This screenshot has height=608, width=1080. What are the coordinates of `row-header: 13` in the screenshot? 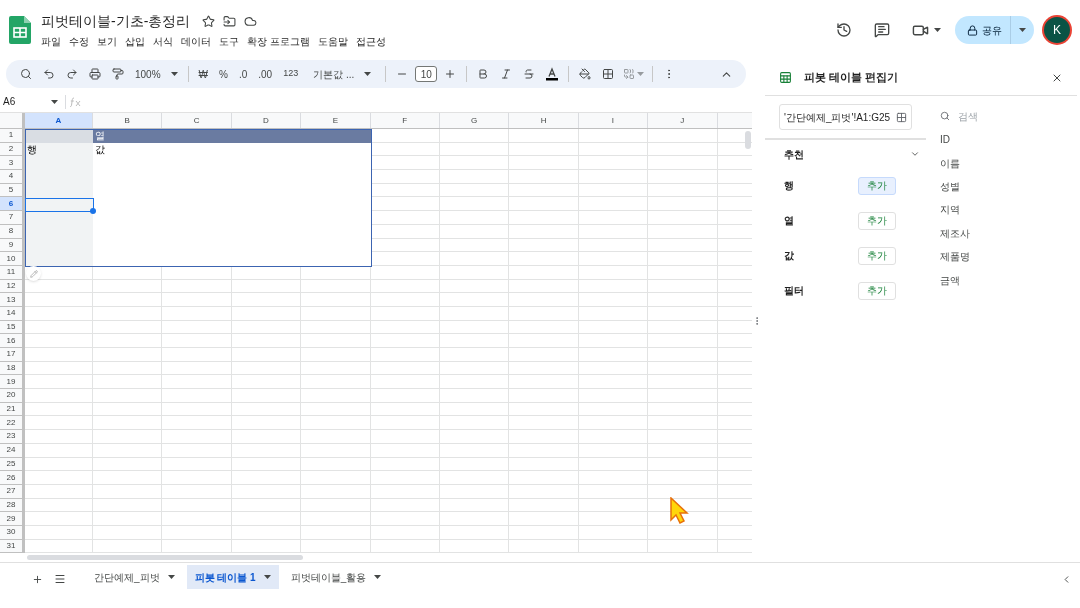 It's located at (12, 300).